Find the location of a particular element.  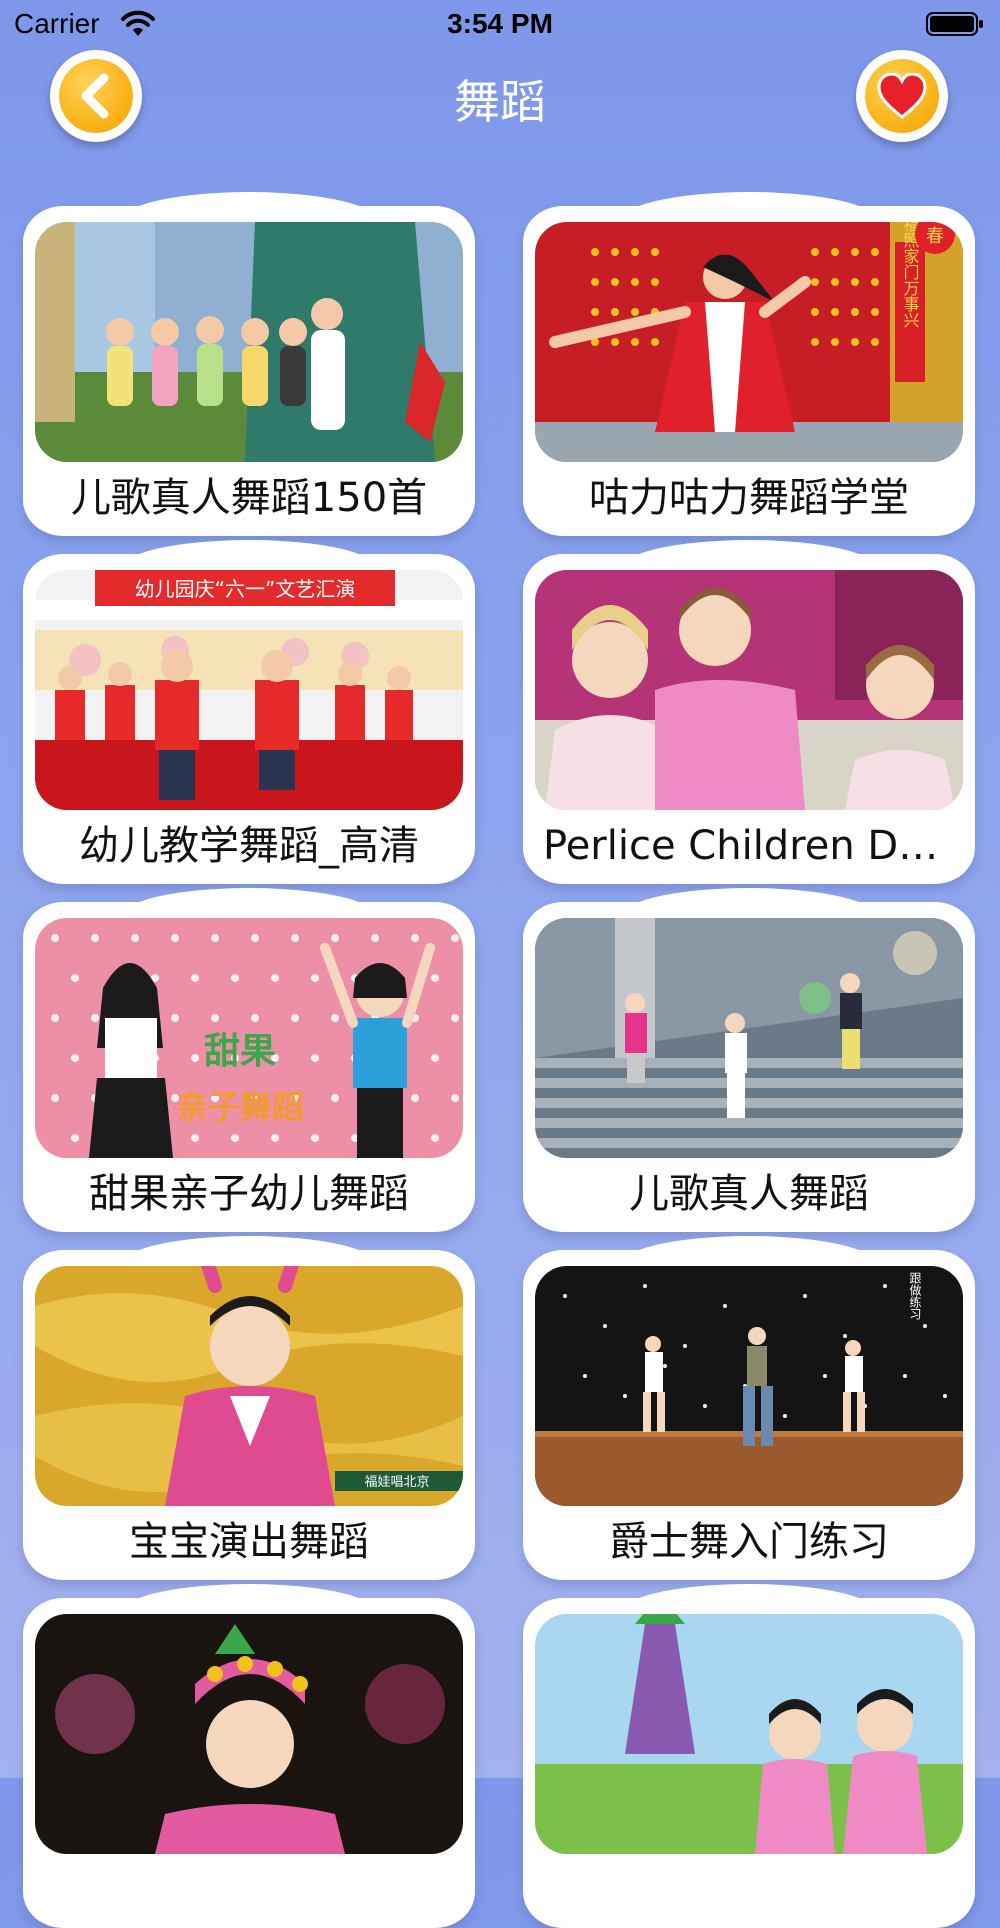

video-card: 福照家门万事兴 春 咕力咕力舞蹈学堂 is located at coordinates (749, 371).